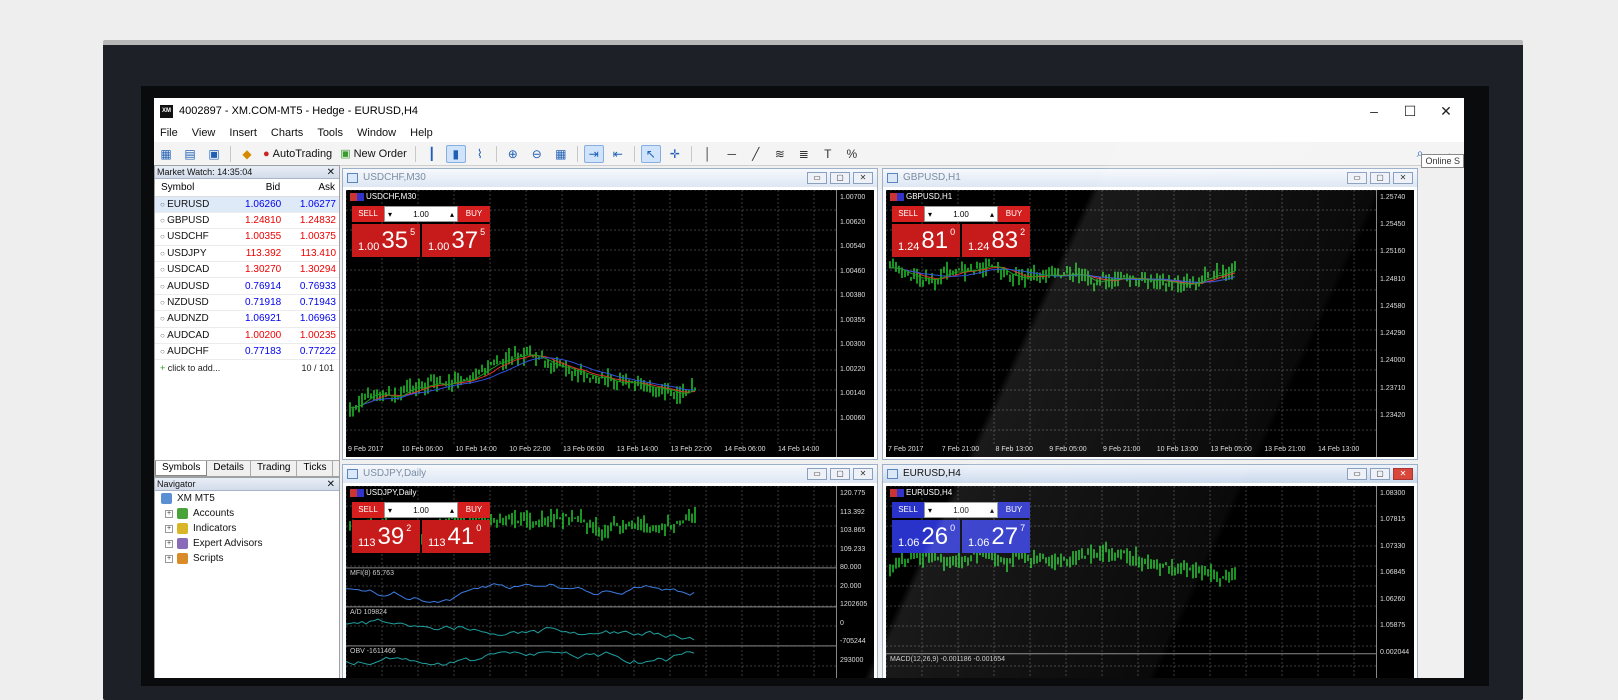  What do you see at coordinates (247, 319) in the screenshot?
I see `table-row: AUDNZD1.069211.06963` at bounding box center [247, 319].